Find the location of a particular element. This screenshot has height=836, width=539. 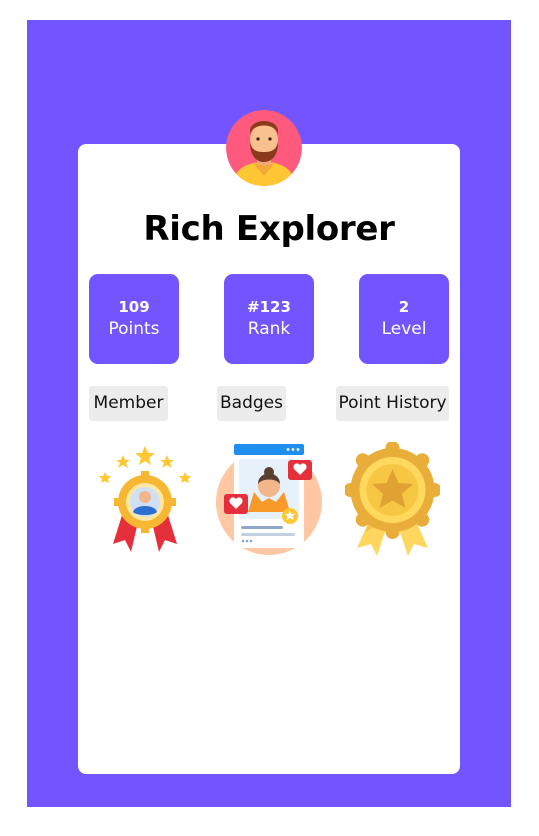

points-stat: 109 Points is located at coordinates (134, 319).